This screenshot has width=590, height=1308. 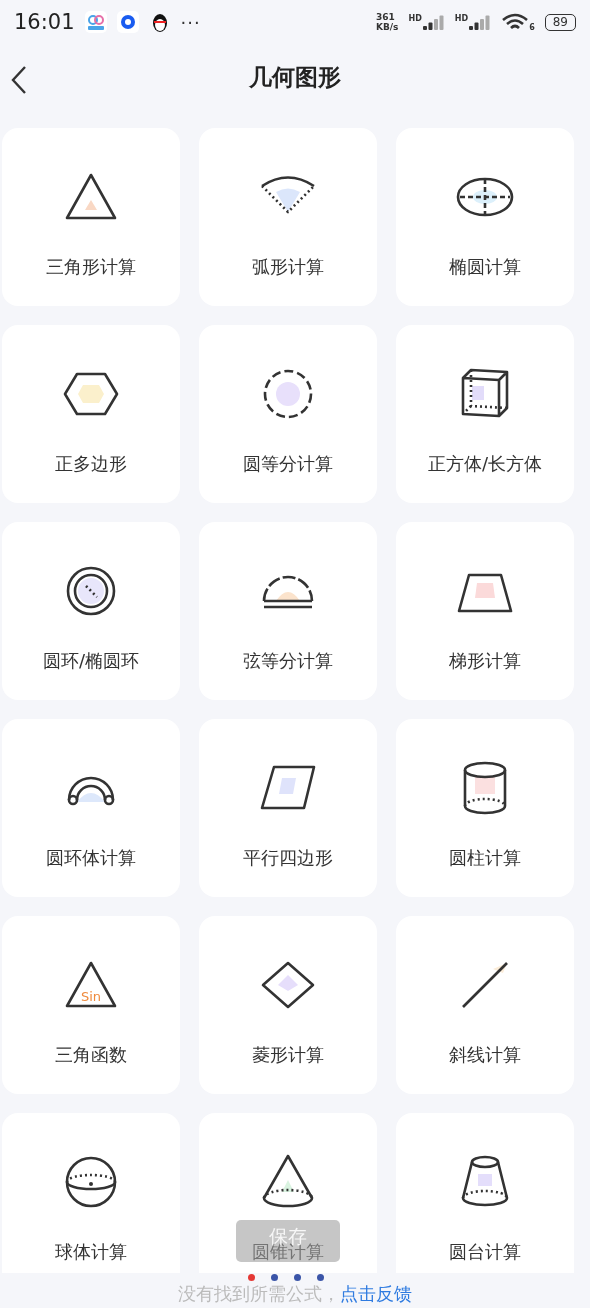 What do you see at coordinates (387, 22) in the screenshot?
I see `network-speed: 361 KB/s` at bounding box center [387, 22].